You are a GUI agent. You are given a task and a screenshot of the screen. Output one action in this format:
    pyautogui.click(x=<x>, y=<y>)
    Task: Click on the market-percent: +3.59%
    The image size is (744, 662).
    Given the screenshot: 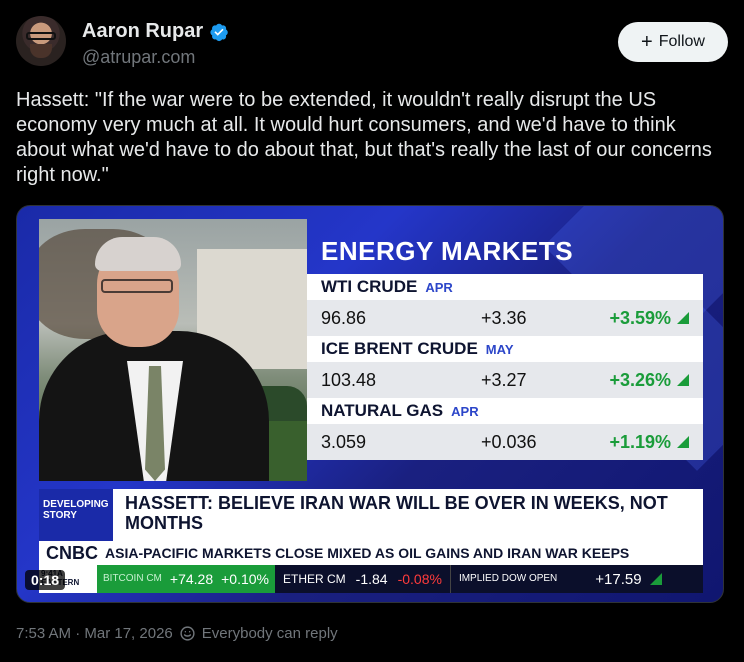 What is the action you would take?
    pyautogui.click(x=645, y=318)
    